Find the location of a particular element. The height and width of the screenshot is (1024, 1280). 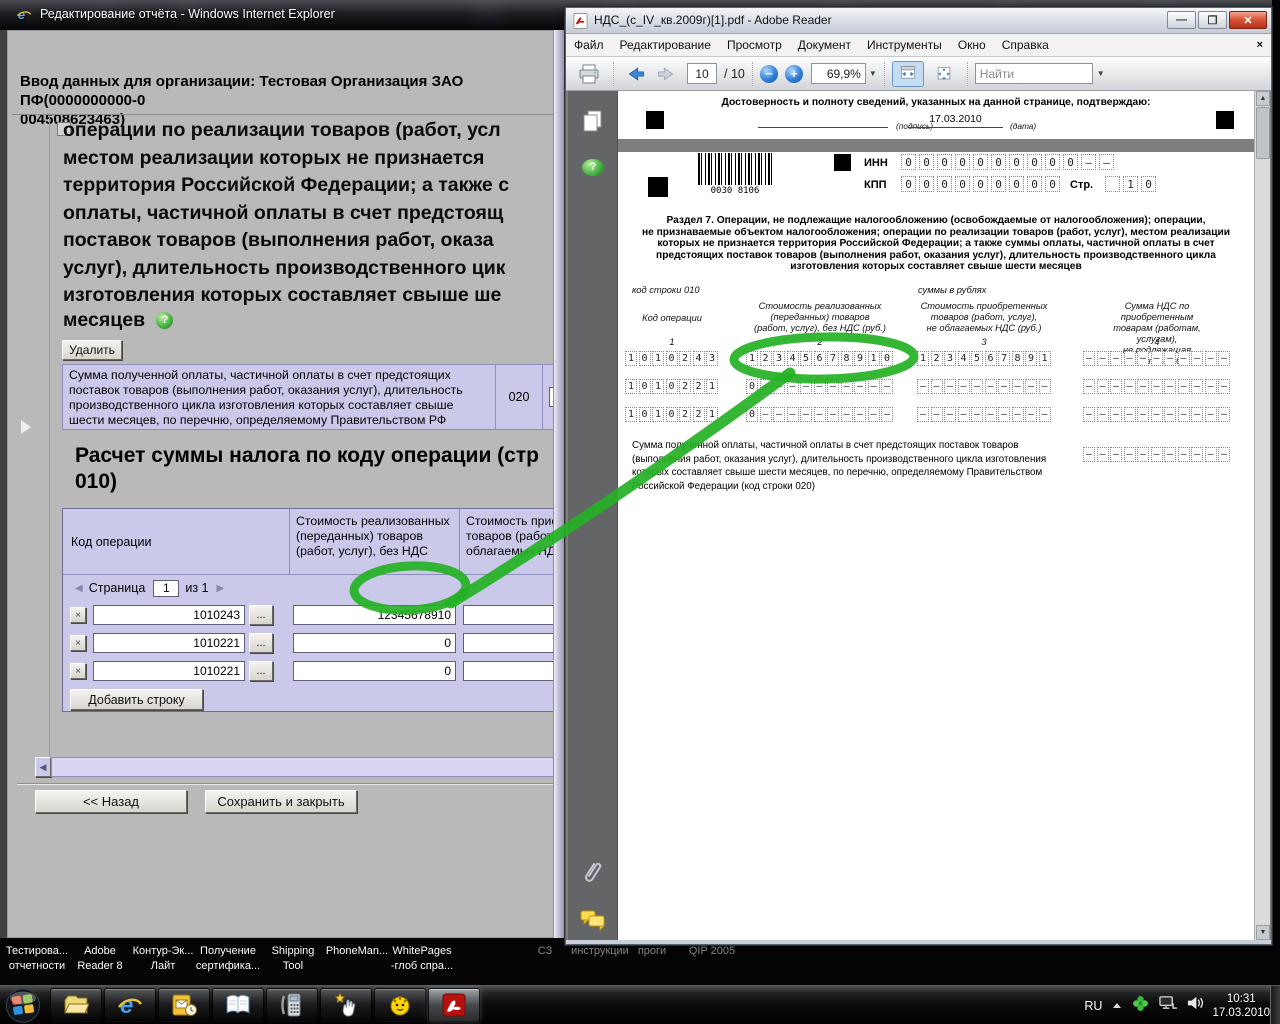

page-number-input: 10 is located at coordinates (702, 73).